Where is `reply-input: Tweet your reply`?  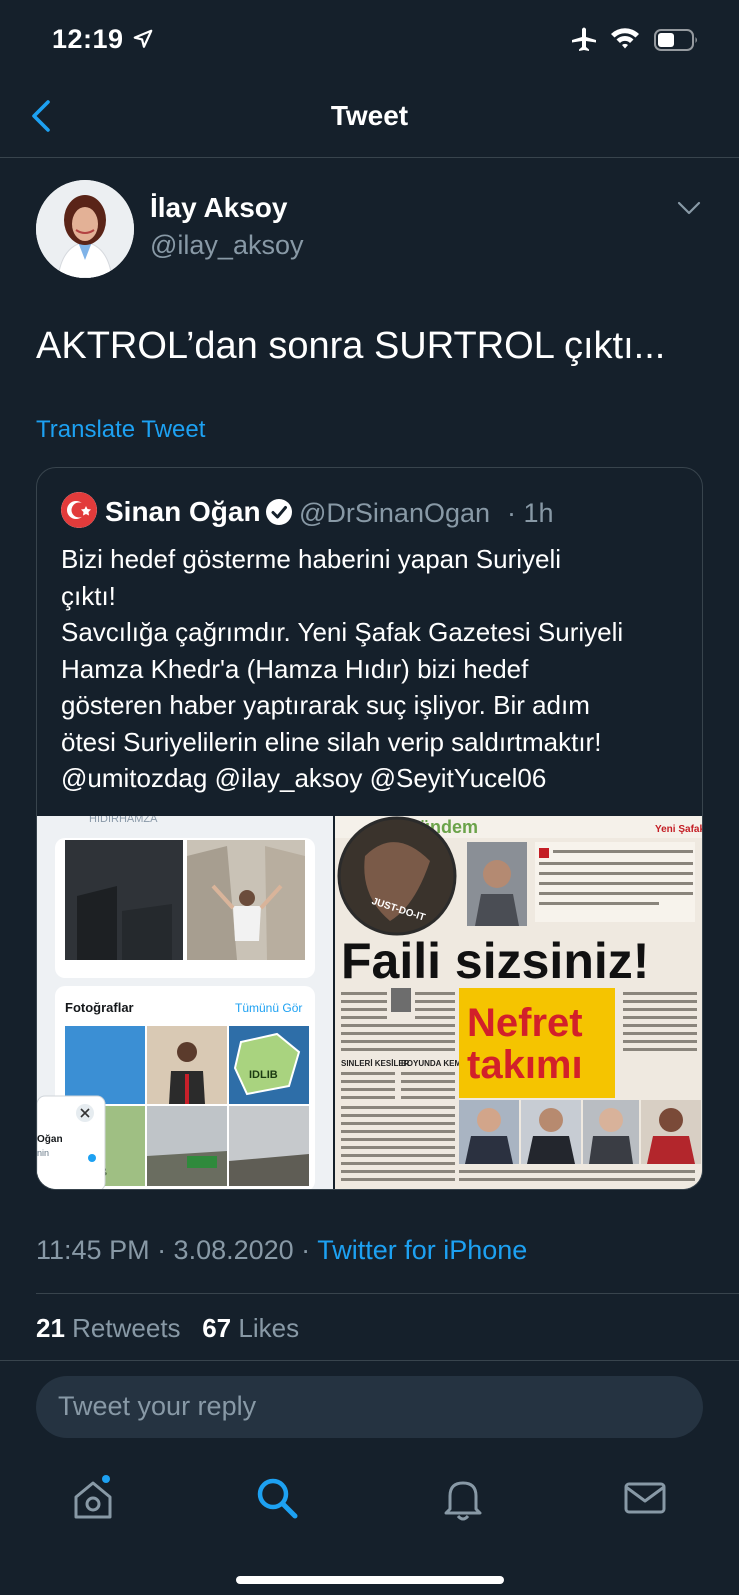 reply-input: Tweet your reply is located at coordinates (369, 1407).